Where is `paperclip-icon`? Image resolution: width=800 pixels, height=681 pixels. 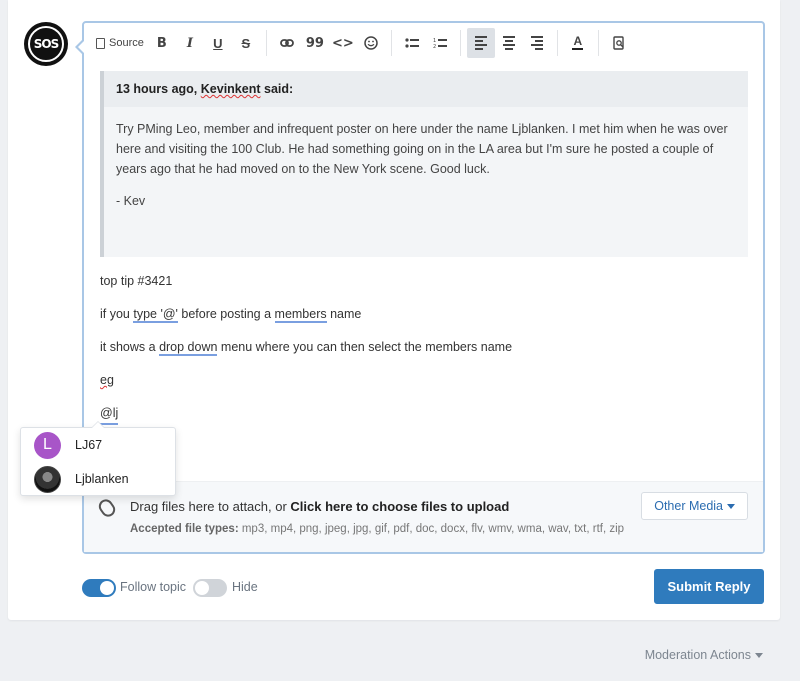
paperclip-icon is located at coordinates (107, 508).